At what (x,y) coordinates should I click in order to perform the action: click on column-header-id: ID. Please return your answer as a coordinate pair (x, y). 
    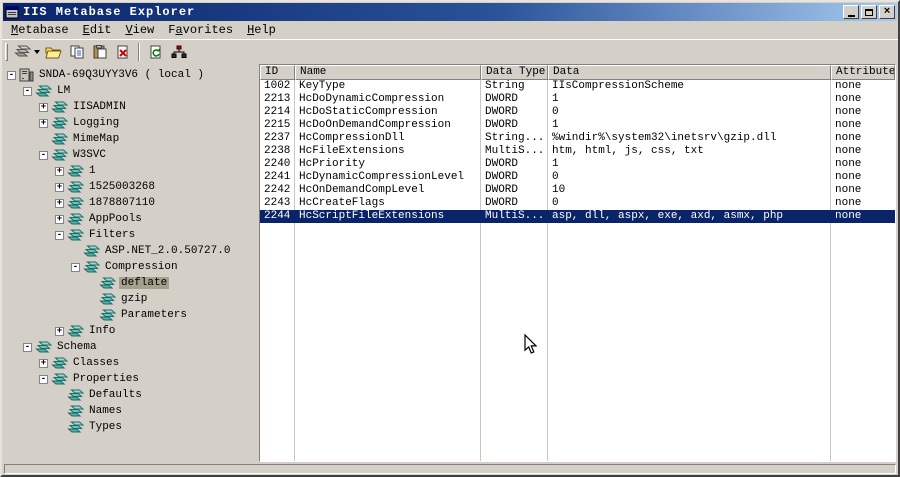
    Looking at the image, I should click on (277, 72).